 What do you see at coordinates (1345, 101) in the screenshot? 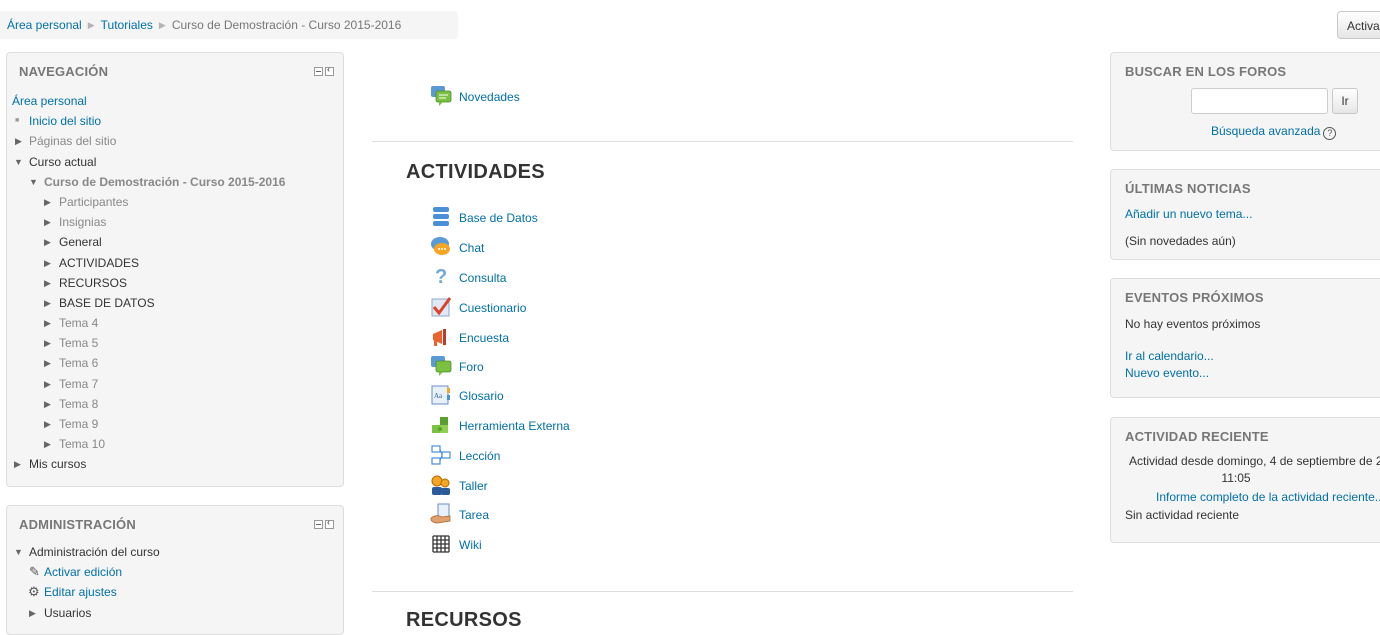
I see `search-go-button: Ir` at bounding box center [1345, 101].